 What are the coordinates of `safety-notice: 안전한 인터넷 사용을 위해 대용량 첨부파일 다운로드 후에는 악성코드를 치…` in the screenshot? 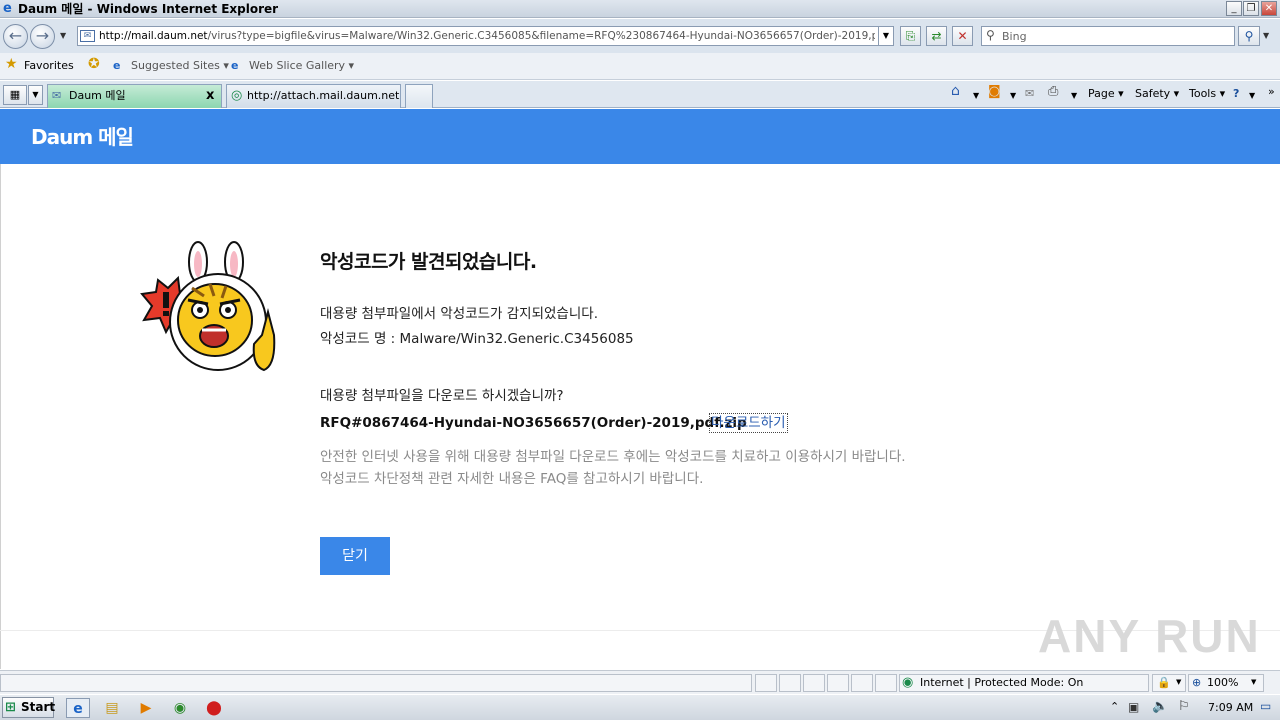 It's located at (613, 457).